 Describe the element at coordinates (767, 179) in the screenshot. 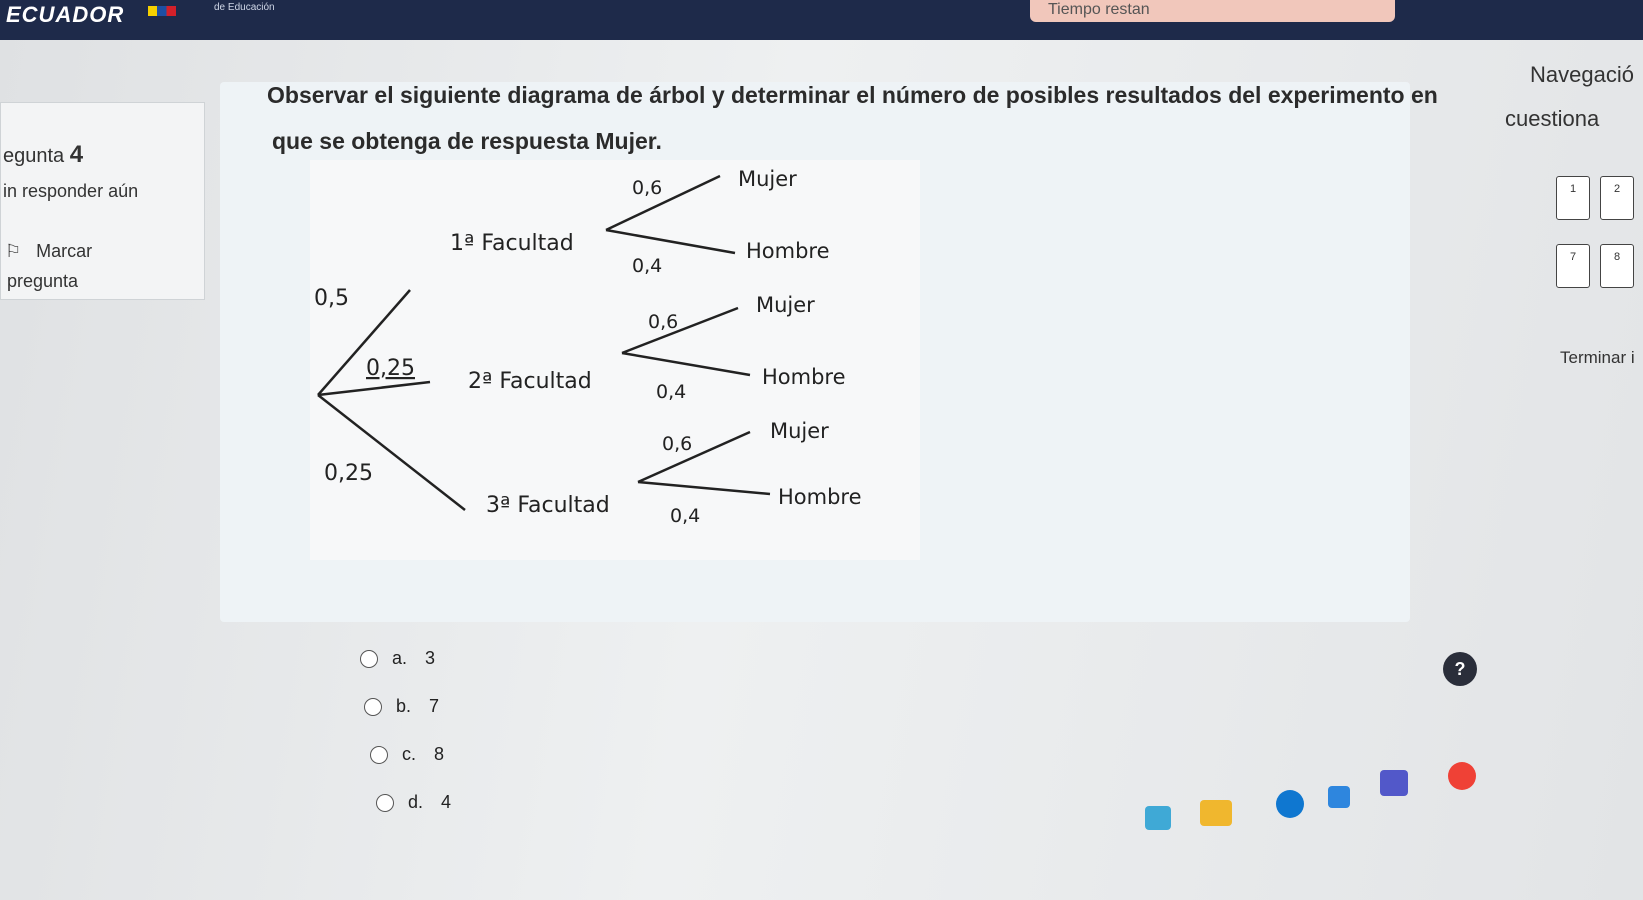

I see `outcome-label-1a: Mujer` at that location.